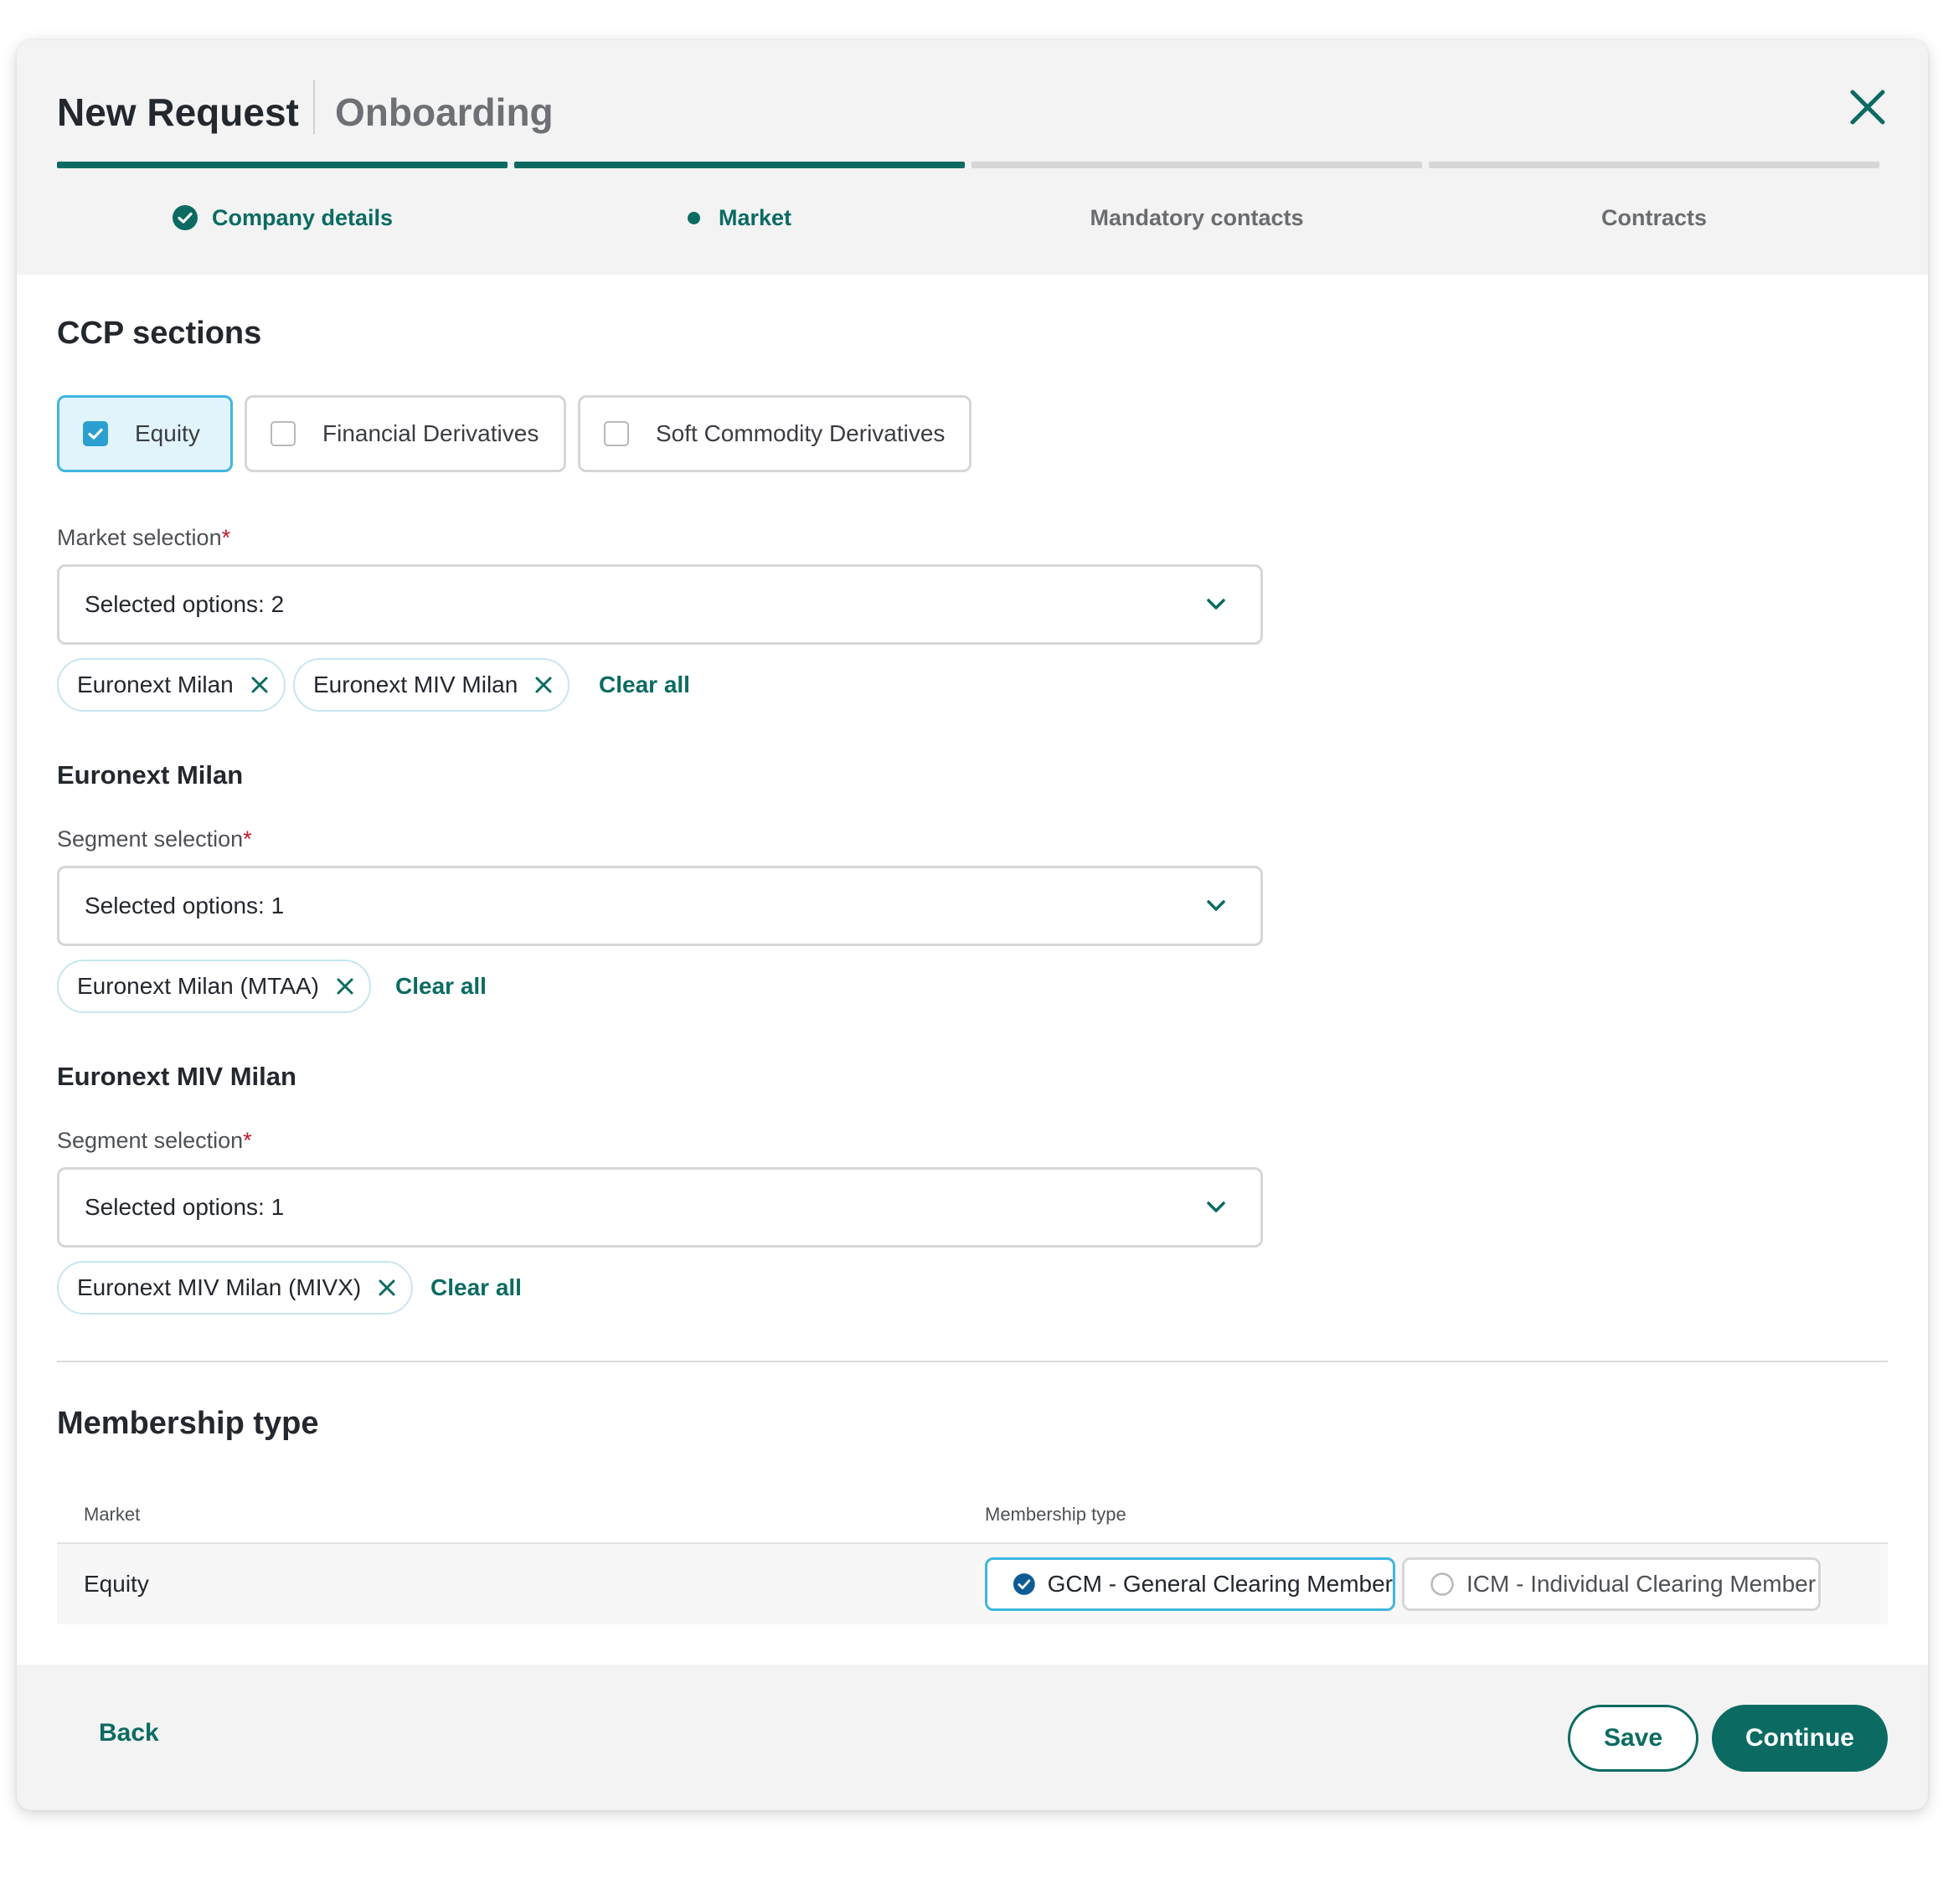 The image size is (1943, 1904). What do you see at coordinates (185, 604) in the screenshot?
I see `dropdown-value: Selected options: 2` at bounding box center [185, 604].